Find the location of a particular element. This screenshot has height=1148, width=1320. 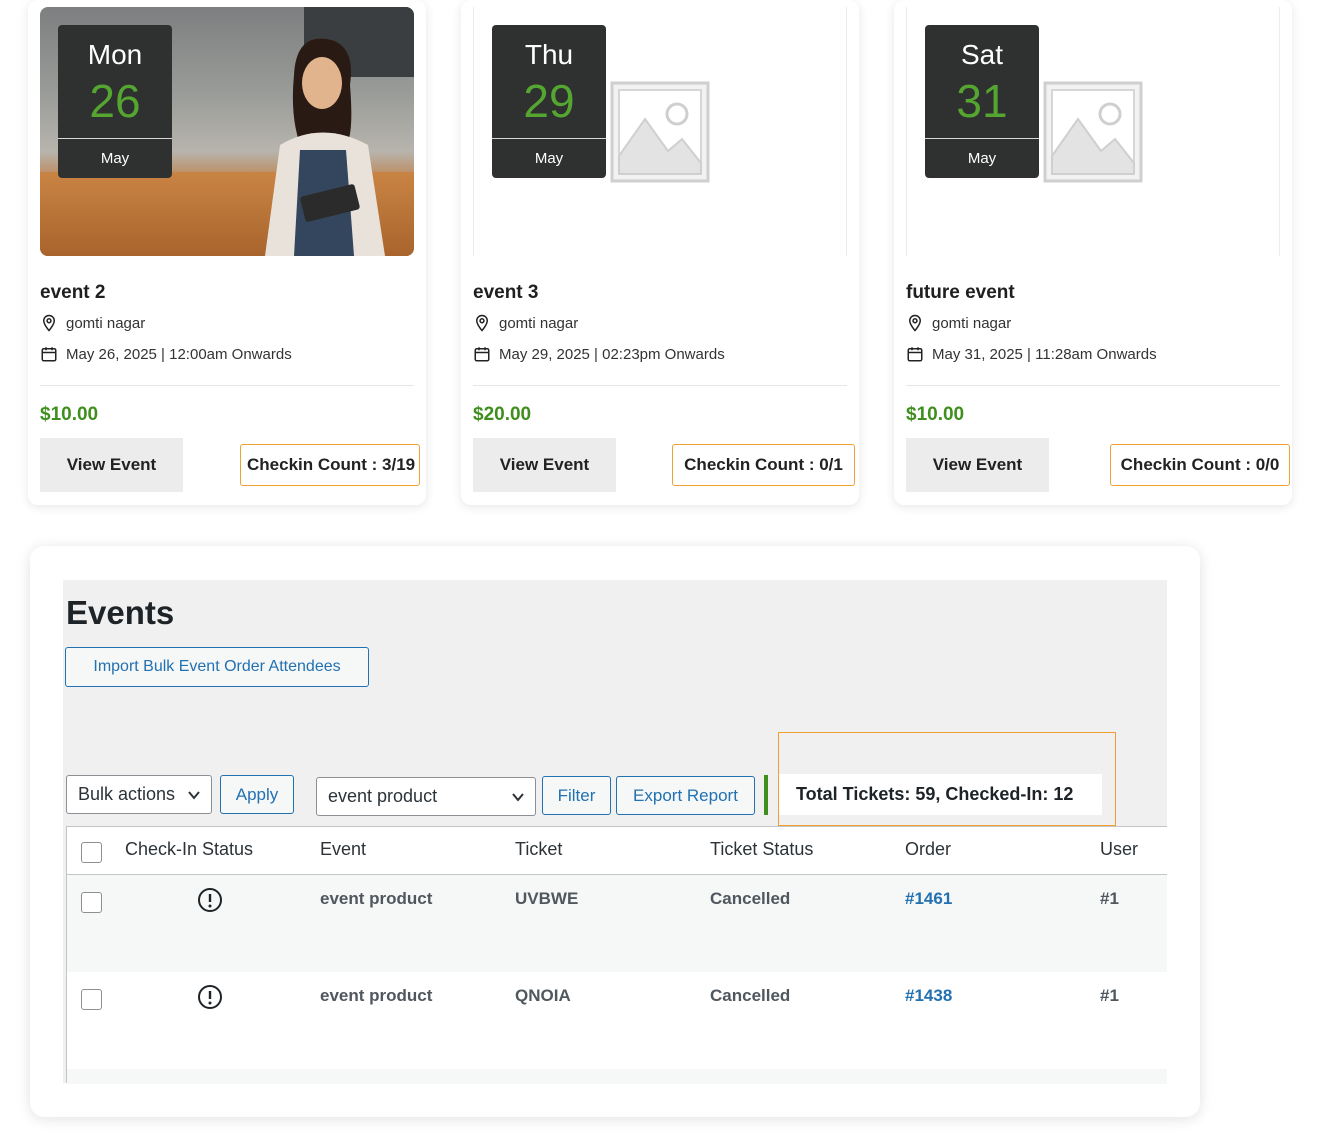

cell-ticket: QNOIA is located at coordinates (543, 995).